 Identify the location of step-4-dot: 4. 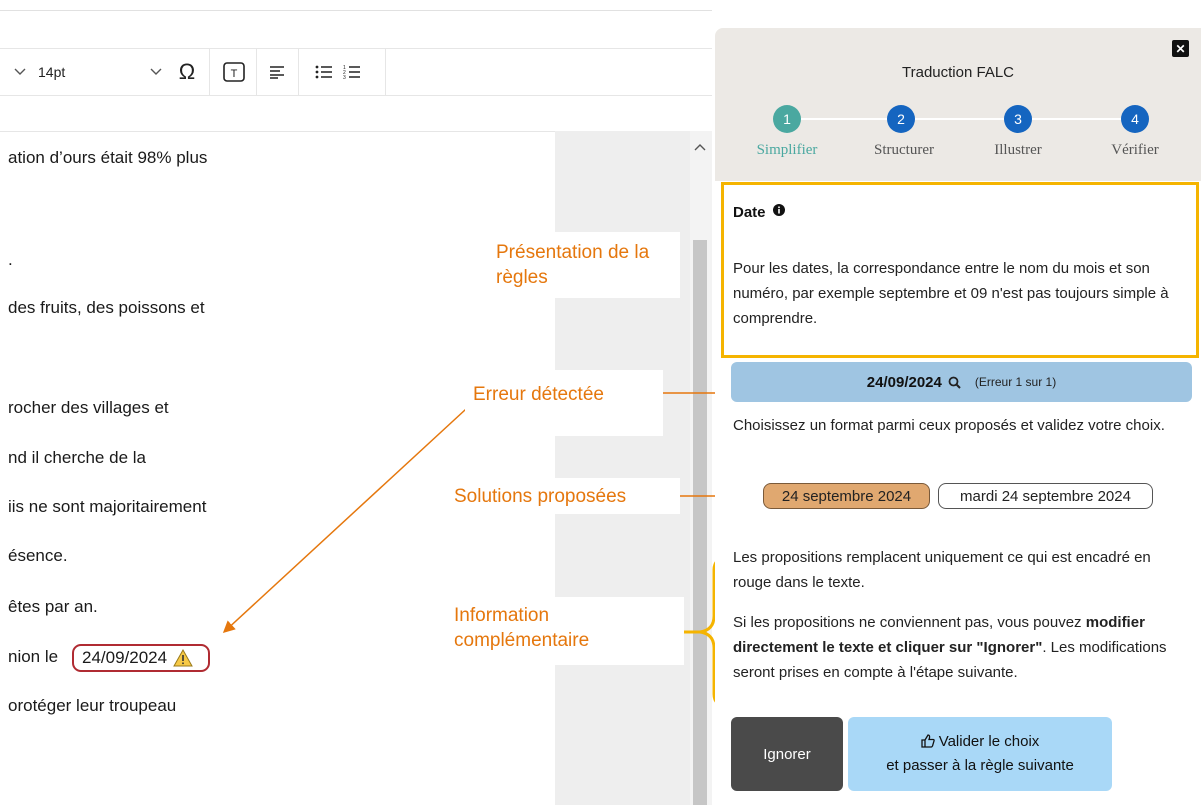
(1135, 119).